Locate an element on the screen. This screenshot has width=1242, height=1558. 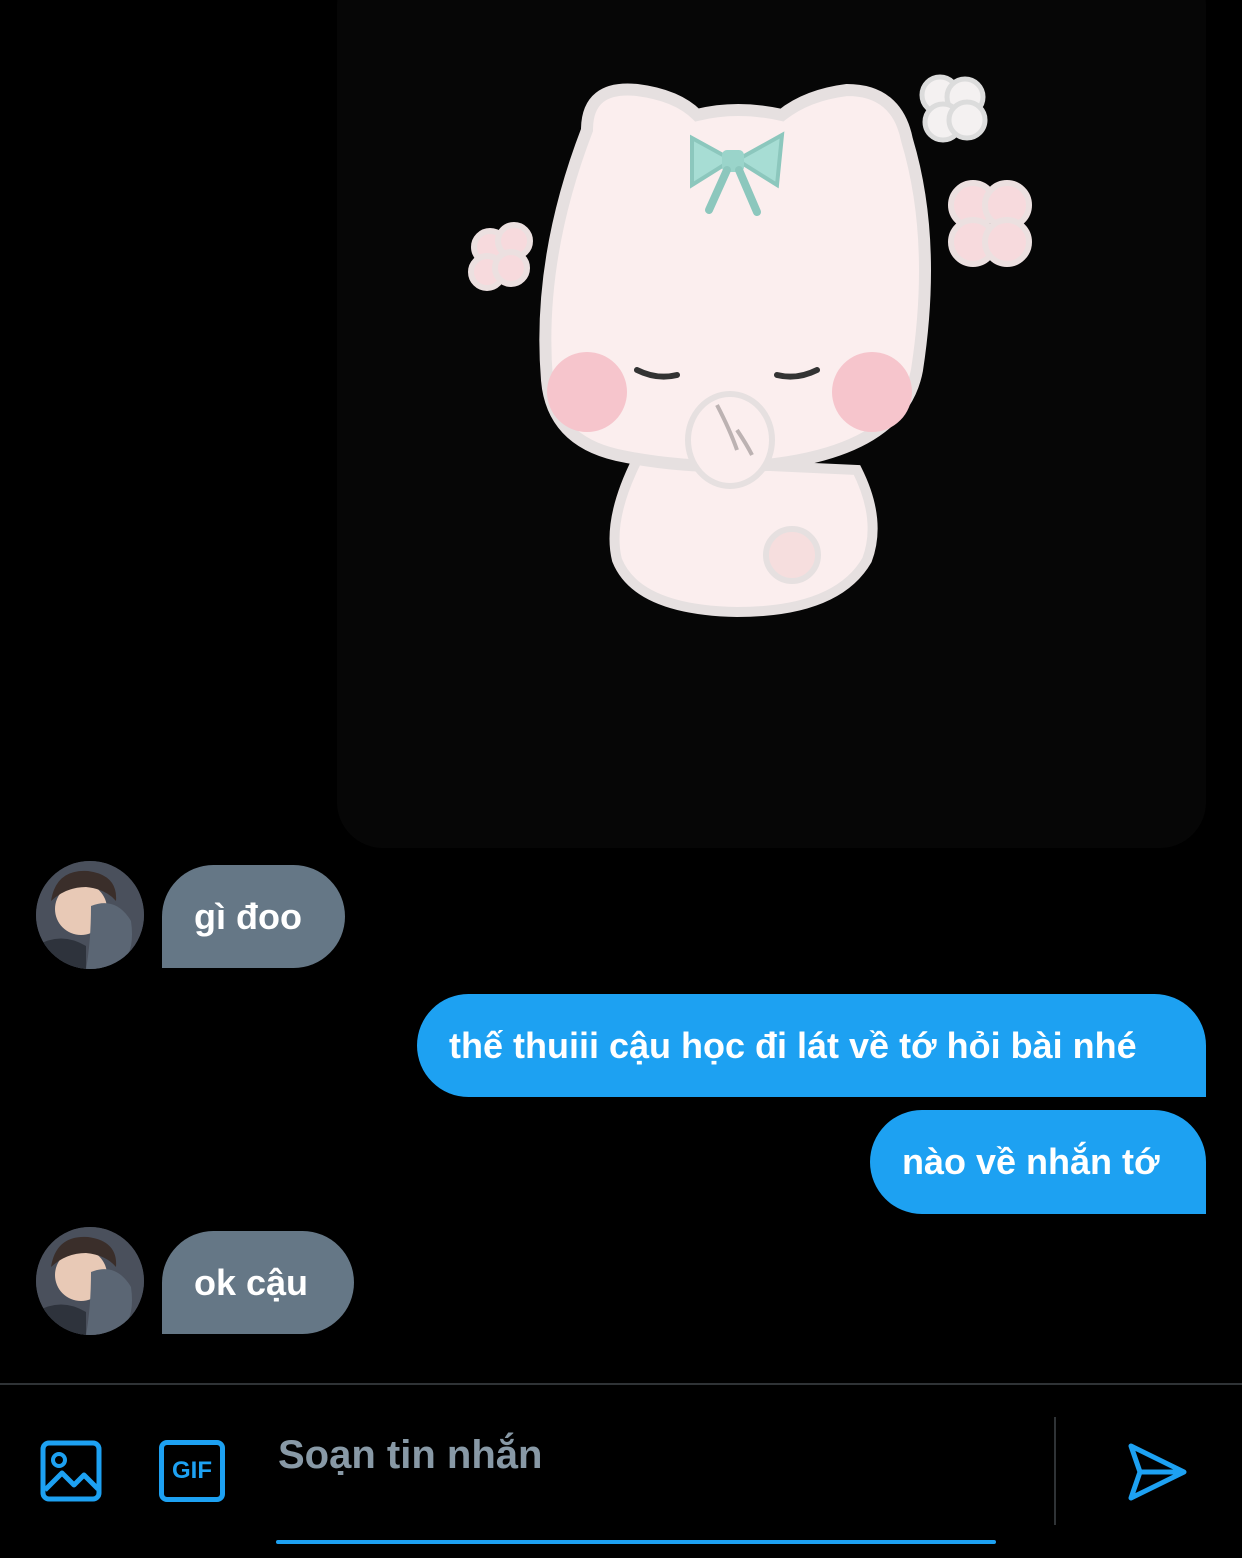
incoming-message: gì đoo is located at coordinates (253, 916).